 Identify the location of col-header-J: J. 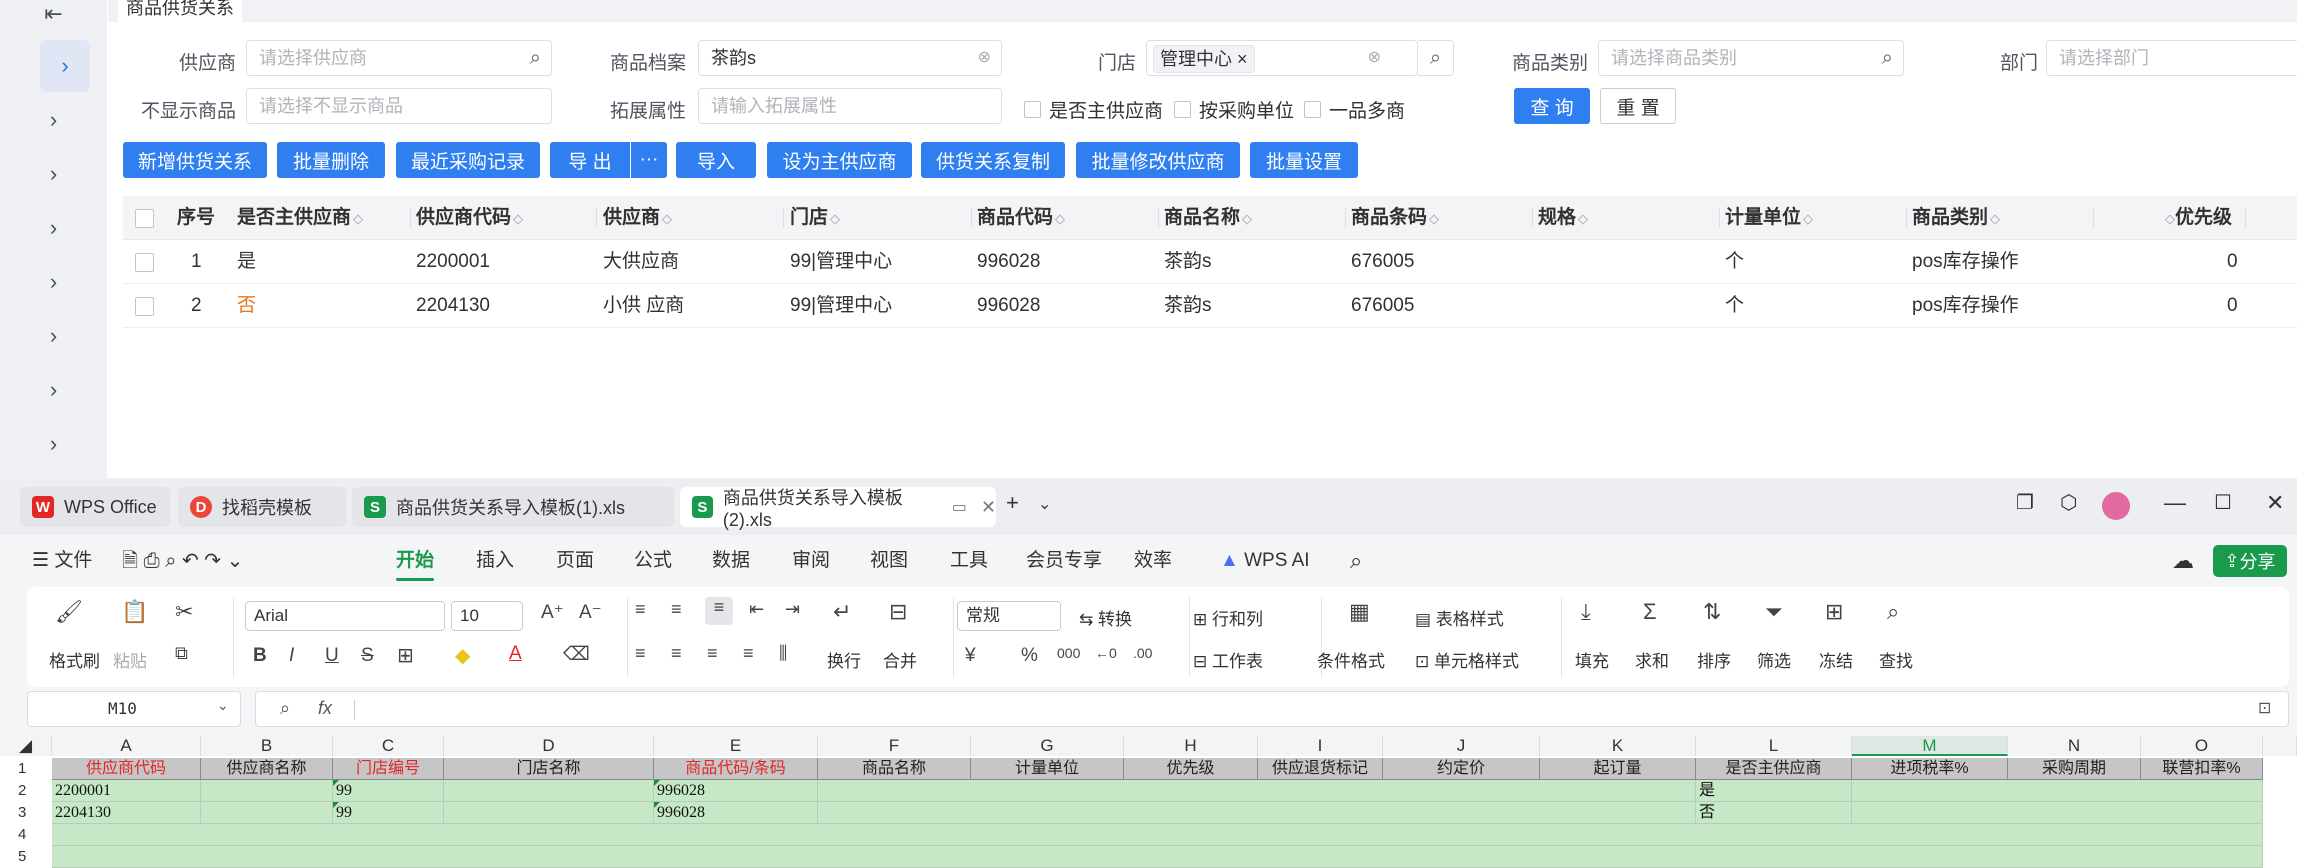
(1461, 746).